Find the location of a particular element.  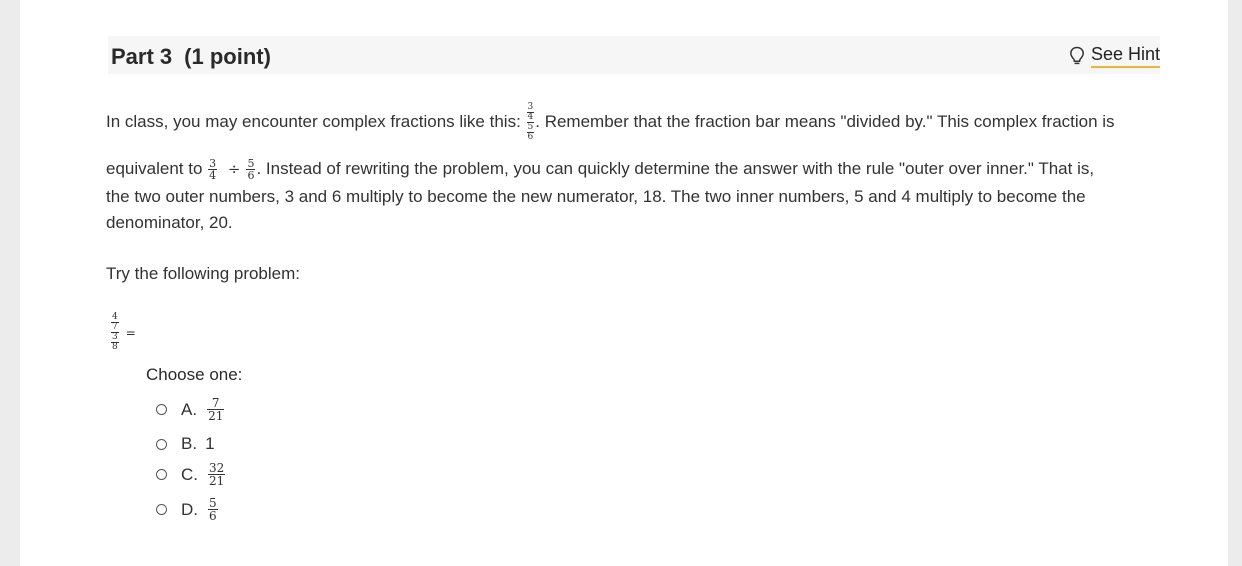

fraction-numerator: 7 is located at coordinates (215, 403).